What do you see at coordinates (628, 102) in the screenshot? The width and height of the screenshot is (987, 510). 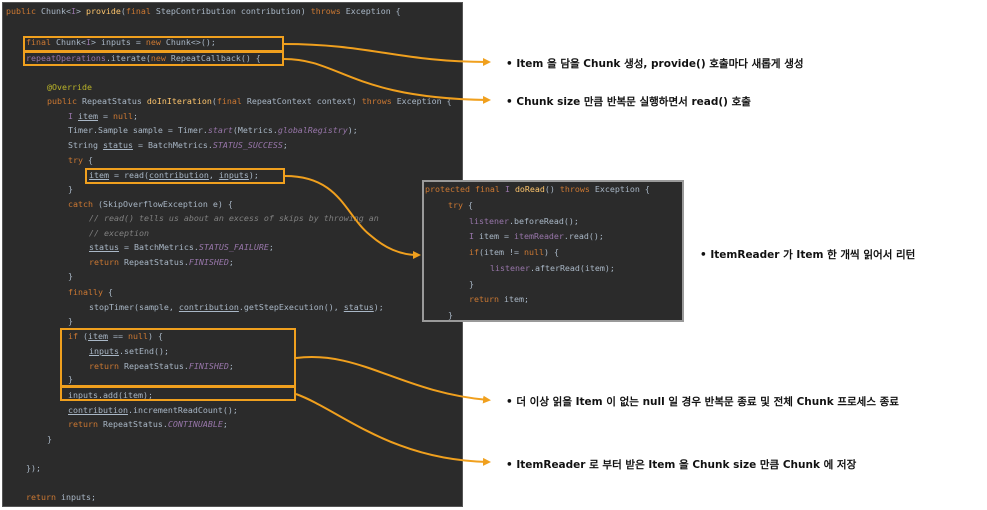 I see `annotation-read-loop: • Chunk size 만큼 반복문 실행하면서 read() 호출` at bounding box center [628, 102].